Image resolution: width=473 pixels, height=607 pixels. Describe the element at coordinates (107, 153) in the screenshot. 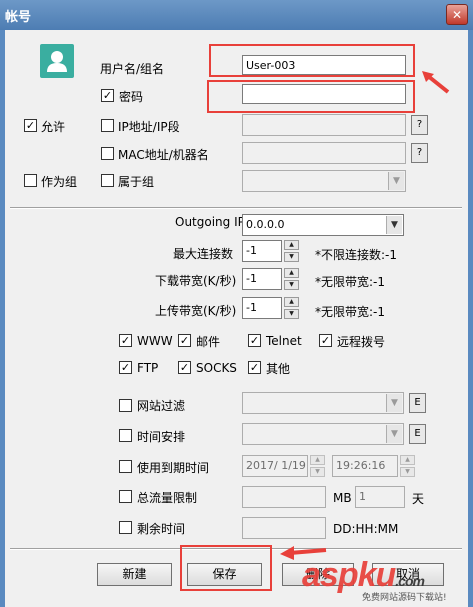

I see `mac-checkbox` at that location.